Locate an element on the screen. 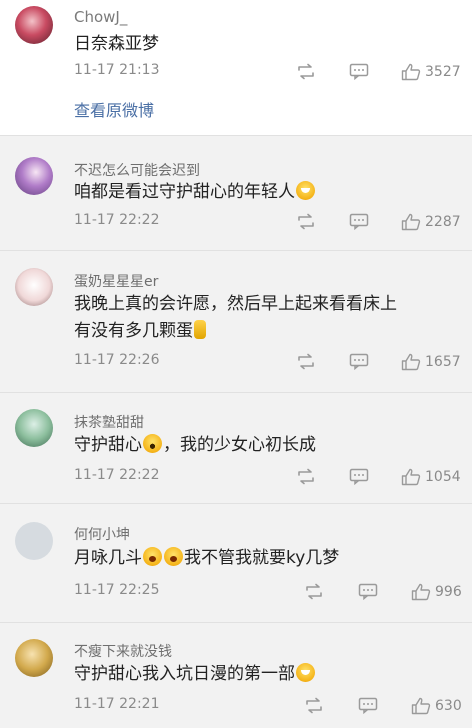 The height and width of the screenshot is (728, 472). comment-text: 月咏几斗 我不管我就要ky几梦 is located at coordinates (206, 558).